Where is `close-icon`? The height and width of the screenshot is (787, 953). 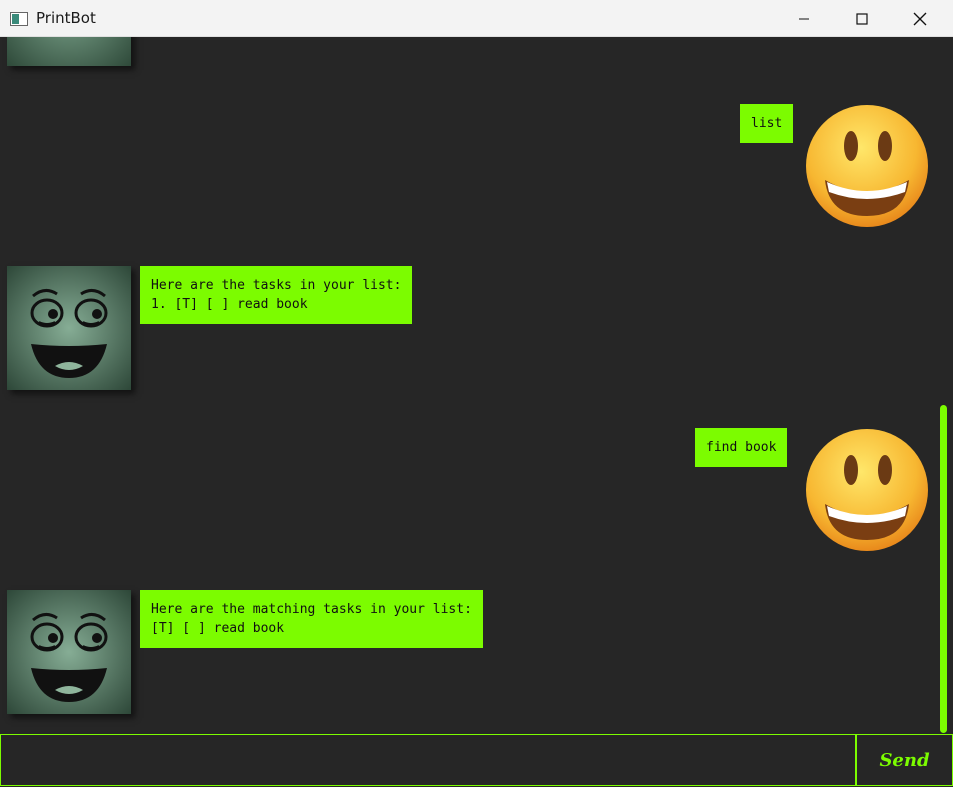 close-icon is located at coordinates (920, 18).